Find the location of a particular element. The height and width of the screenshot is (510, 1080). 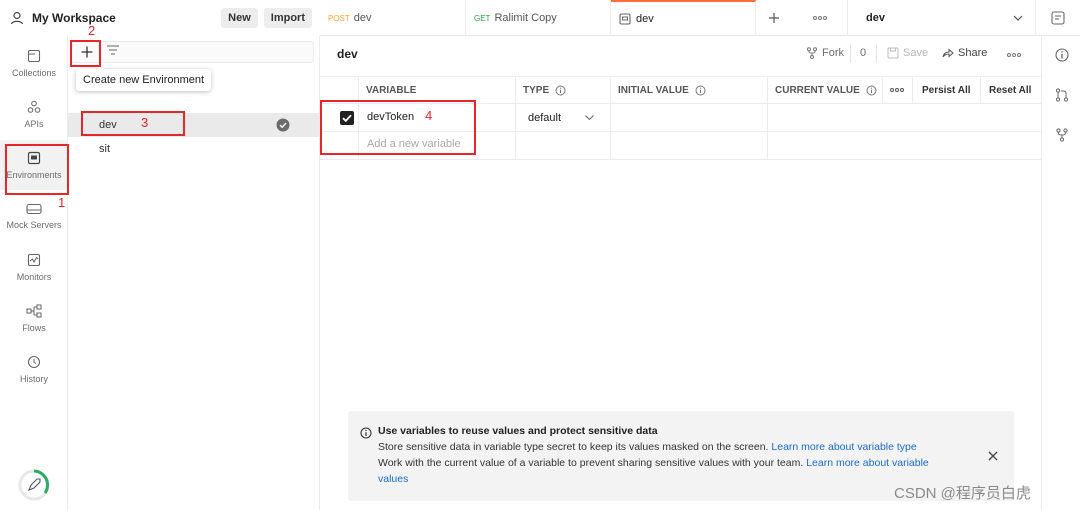

save-button: Save is located at coordinates (907, 53).